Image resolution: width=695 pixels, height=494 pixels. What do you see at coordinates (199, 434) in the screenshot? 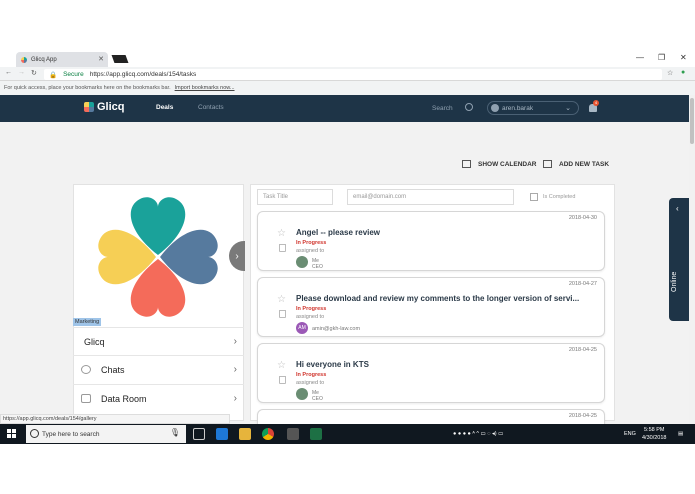
I see `task-view-icon` at bounding box center [199, 434].